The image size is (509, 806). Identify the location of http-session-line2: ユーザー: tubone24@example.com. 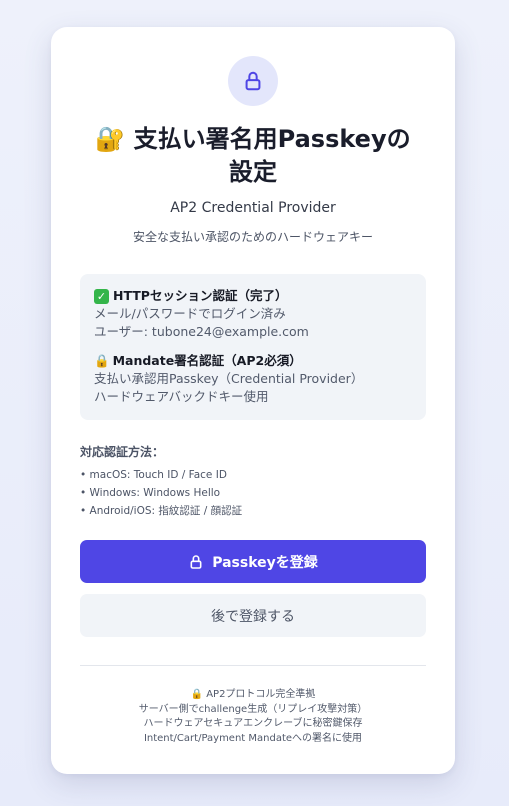
(201, 331).